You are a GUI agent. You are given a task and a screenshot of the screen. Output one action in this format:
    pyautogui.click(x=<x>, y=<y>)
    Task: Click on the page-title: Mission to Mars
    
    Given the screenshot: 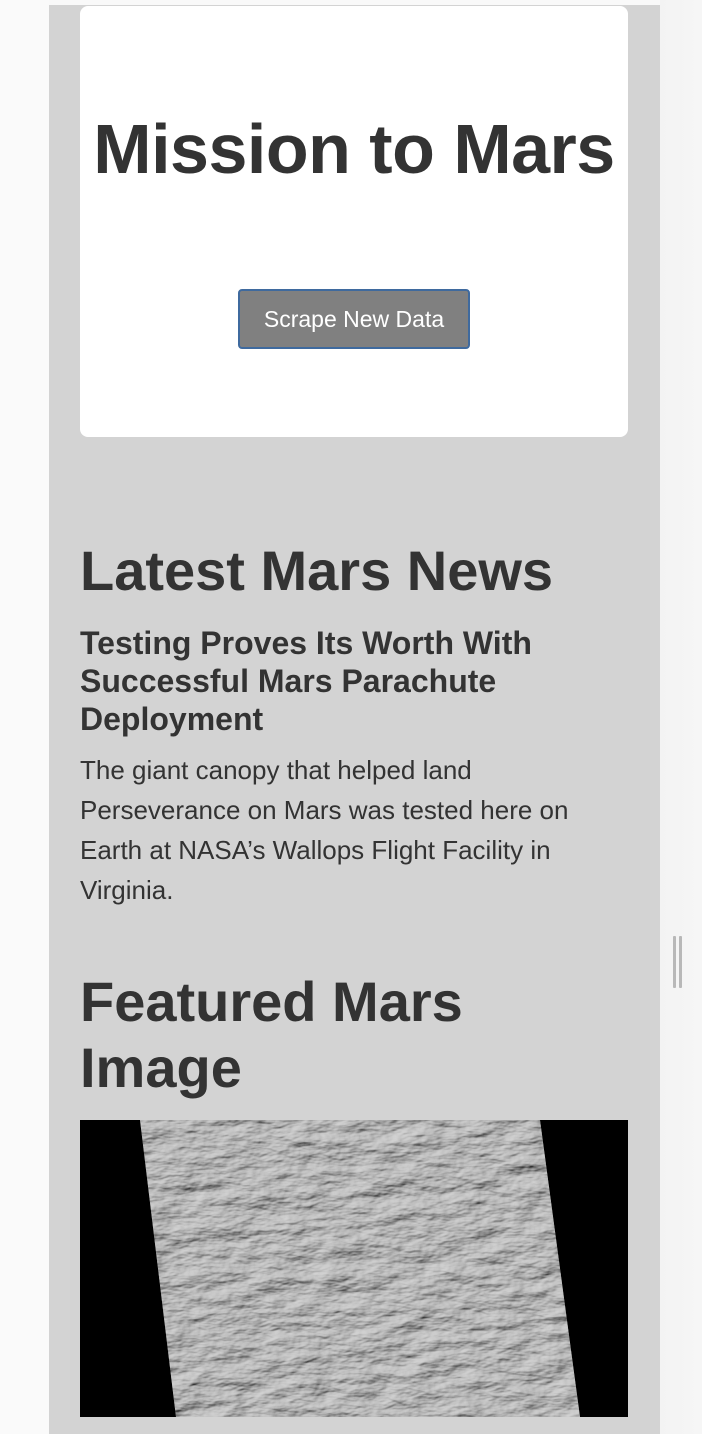 What is the action you would take?
    pyautogui.click(x=354, y=149)
    